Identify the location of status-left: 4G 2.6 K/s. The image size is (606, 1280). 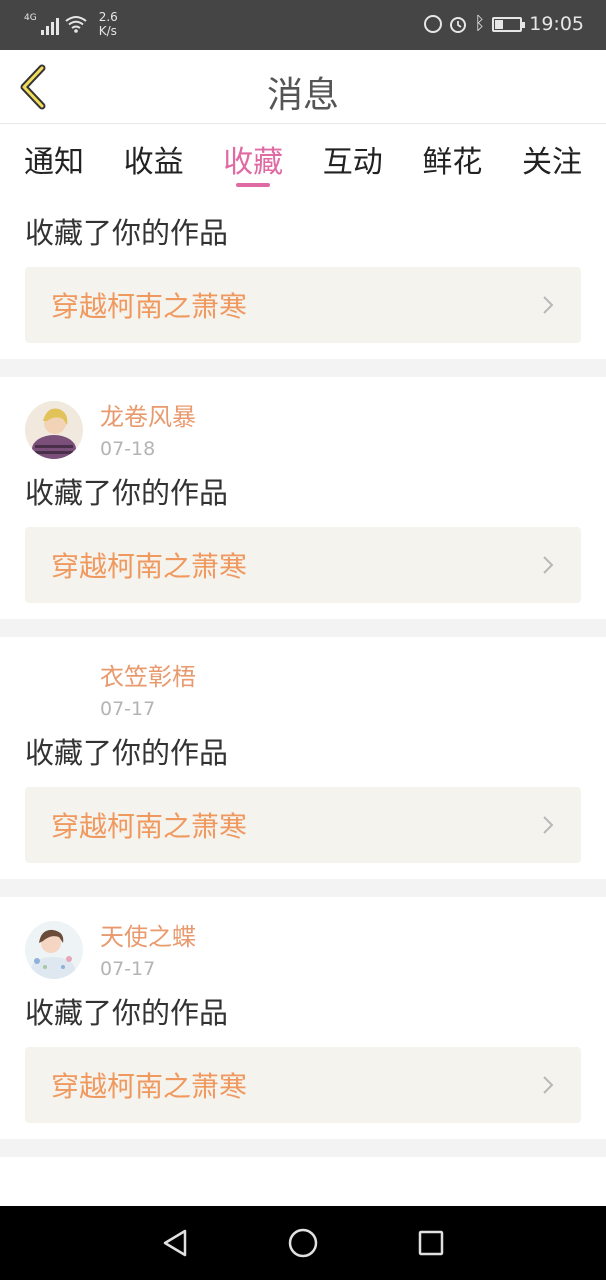
(71, 24).